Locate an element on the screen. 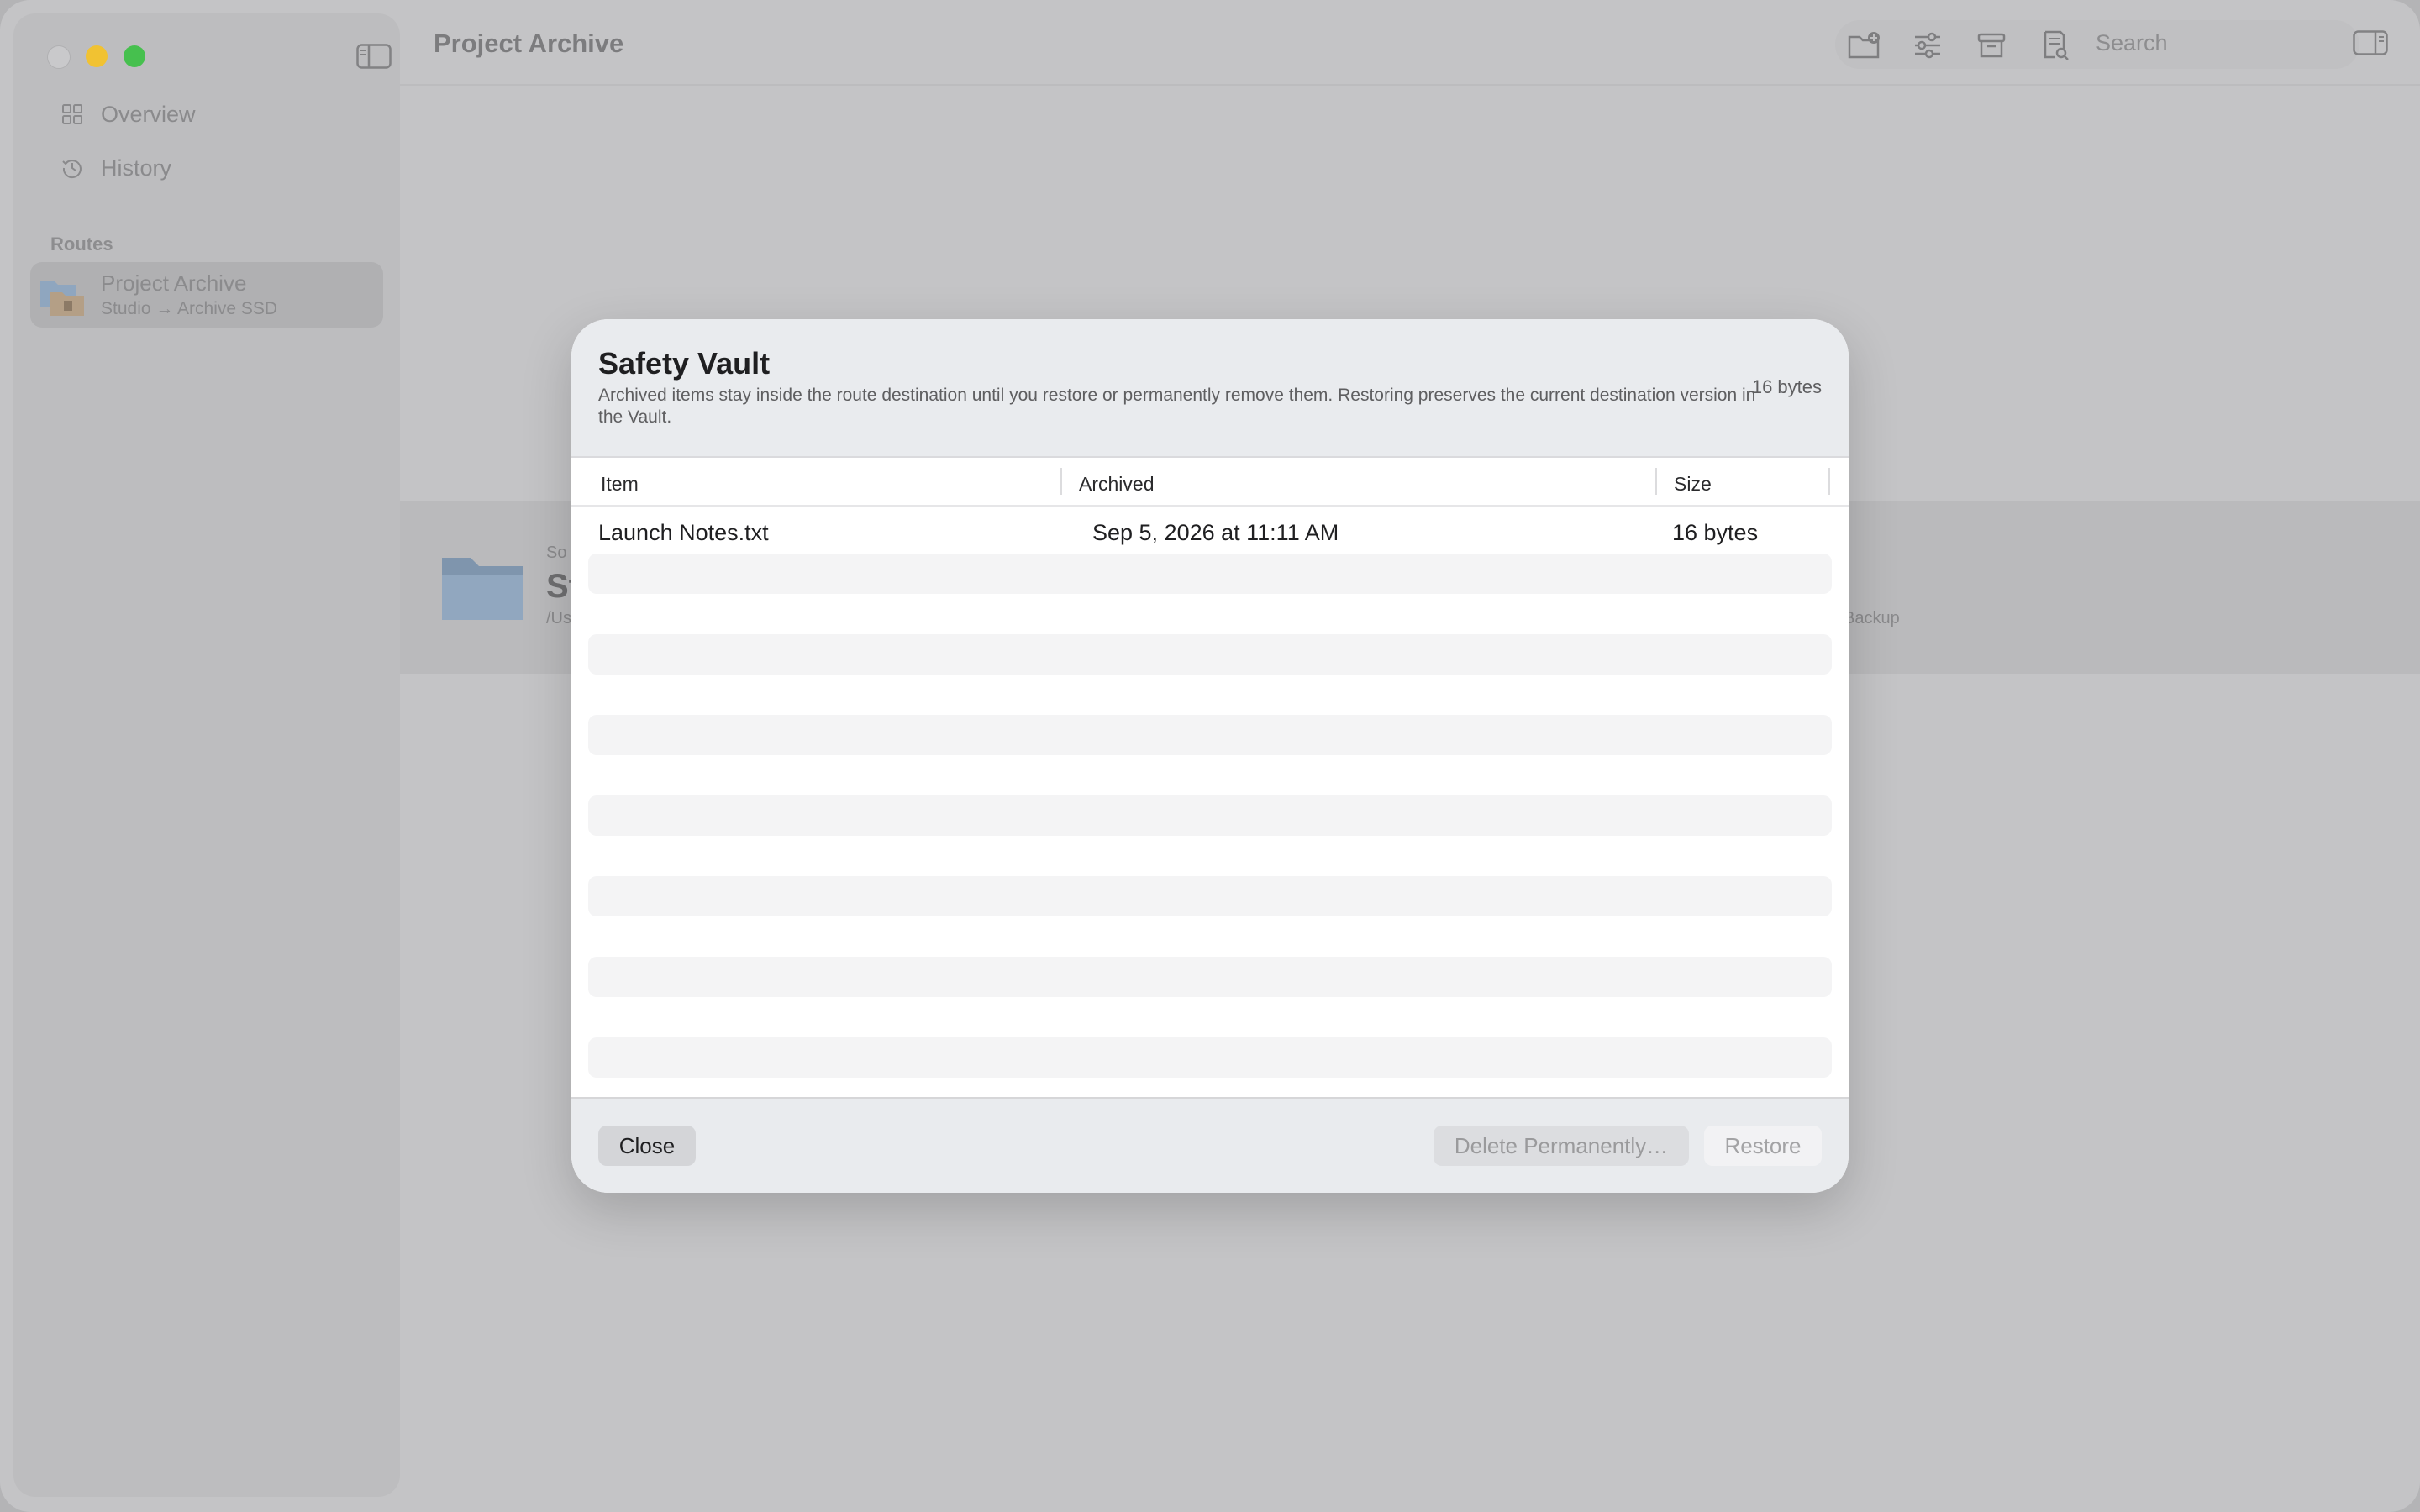 Image resolution: width=2420 pixels, height=1512 pixels. sidebar-item-overview: Overview is located at coordinates (128, 114).